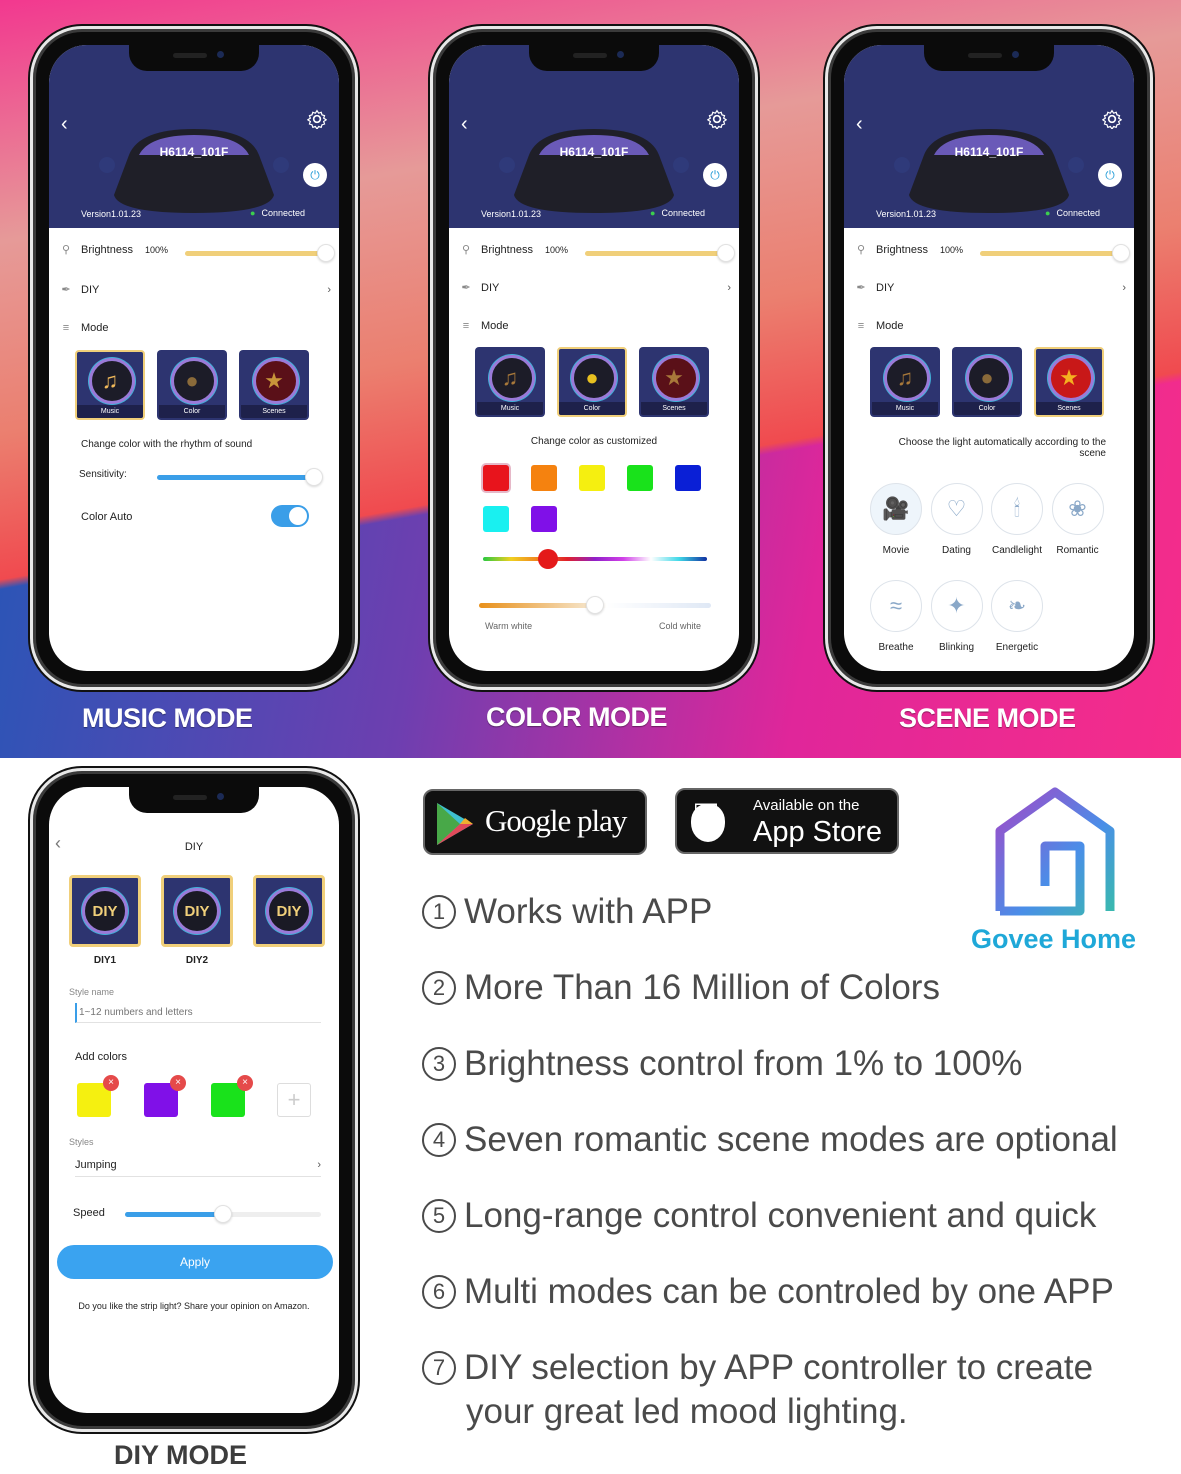 This screenshot has height=1474, width=1181. What do you see at coordinates (1017, 616) in the screenshot?
I see `scene-energetic: ❧ Energetic` at bounding box center [1017, 616].